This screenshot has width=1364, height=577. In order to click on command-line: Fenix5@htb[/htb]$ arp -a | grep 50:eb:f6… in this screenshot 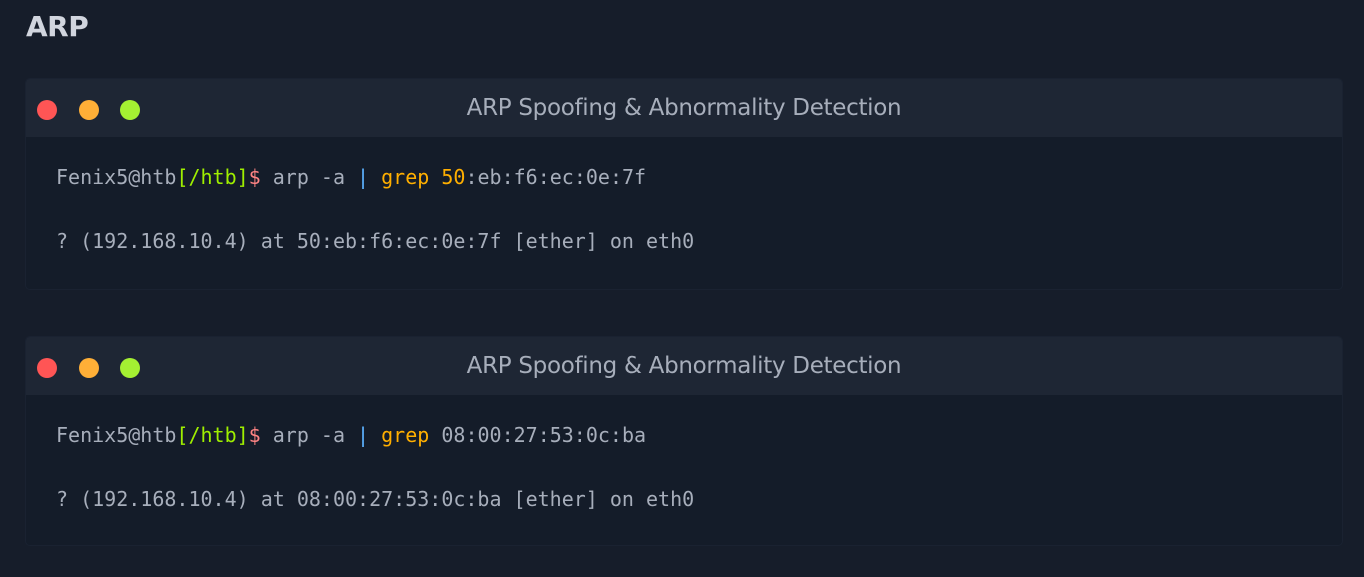, I will do `click(351, 177)`.